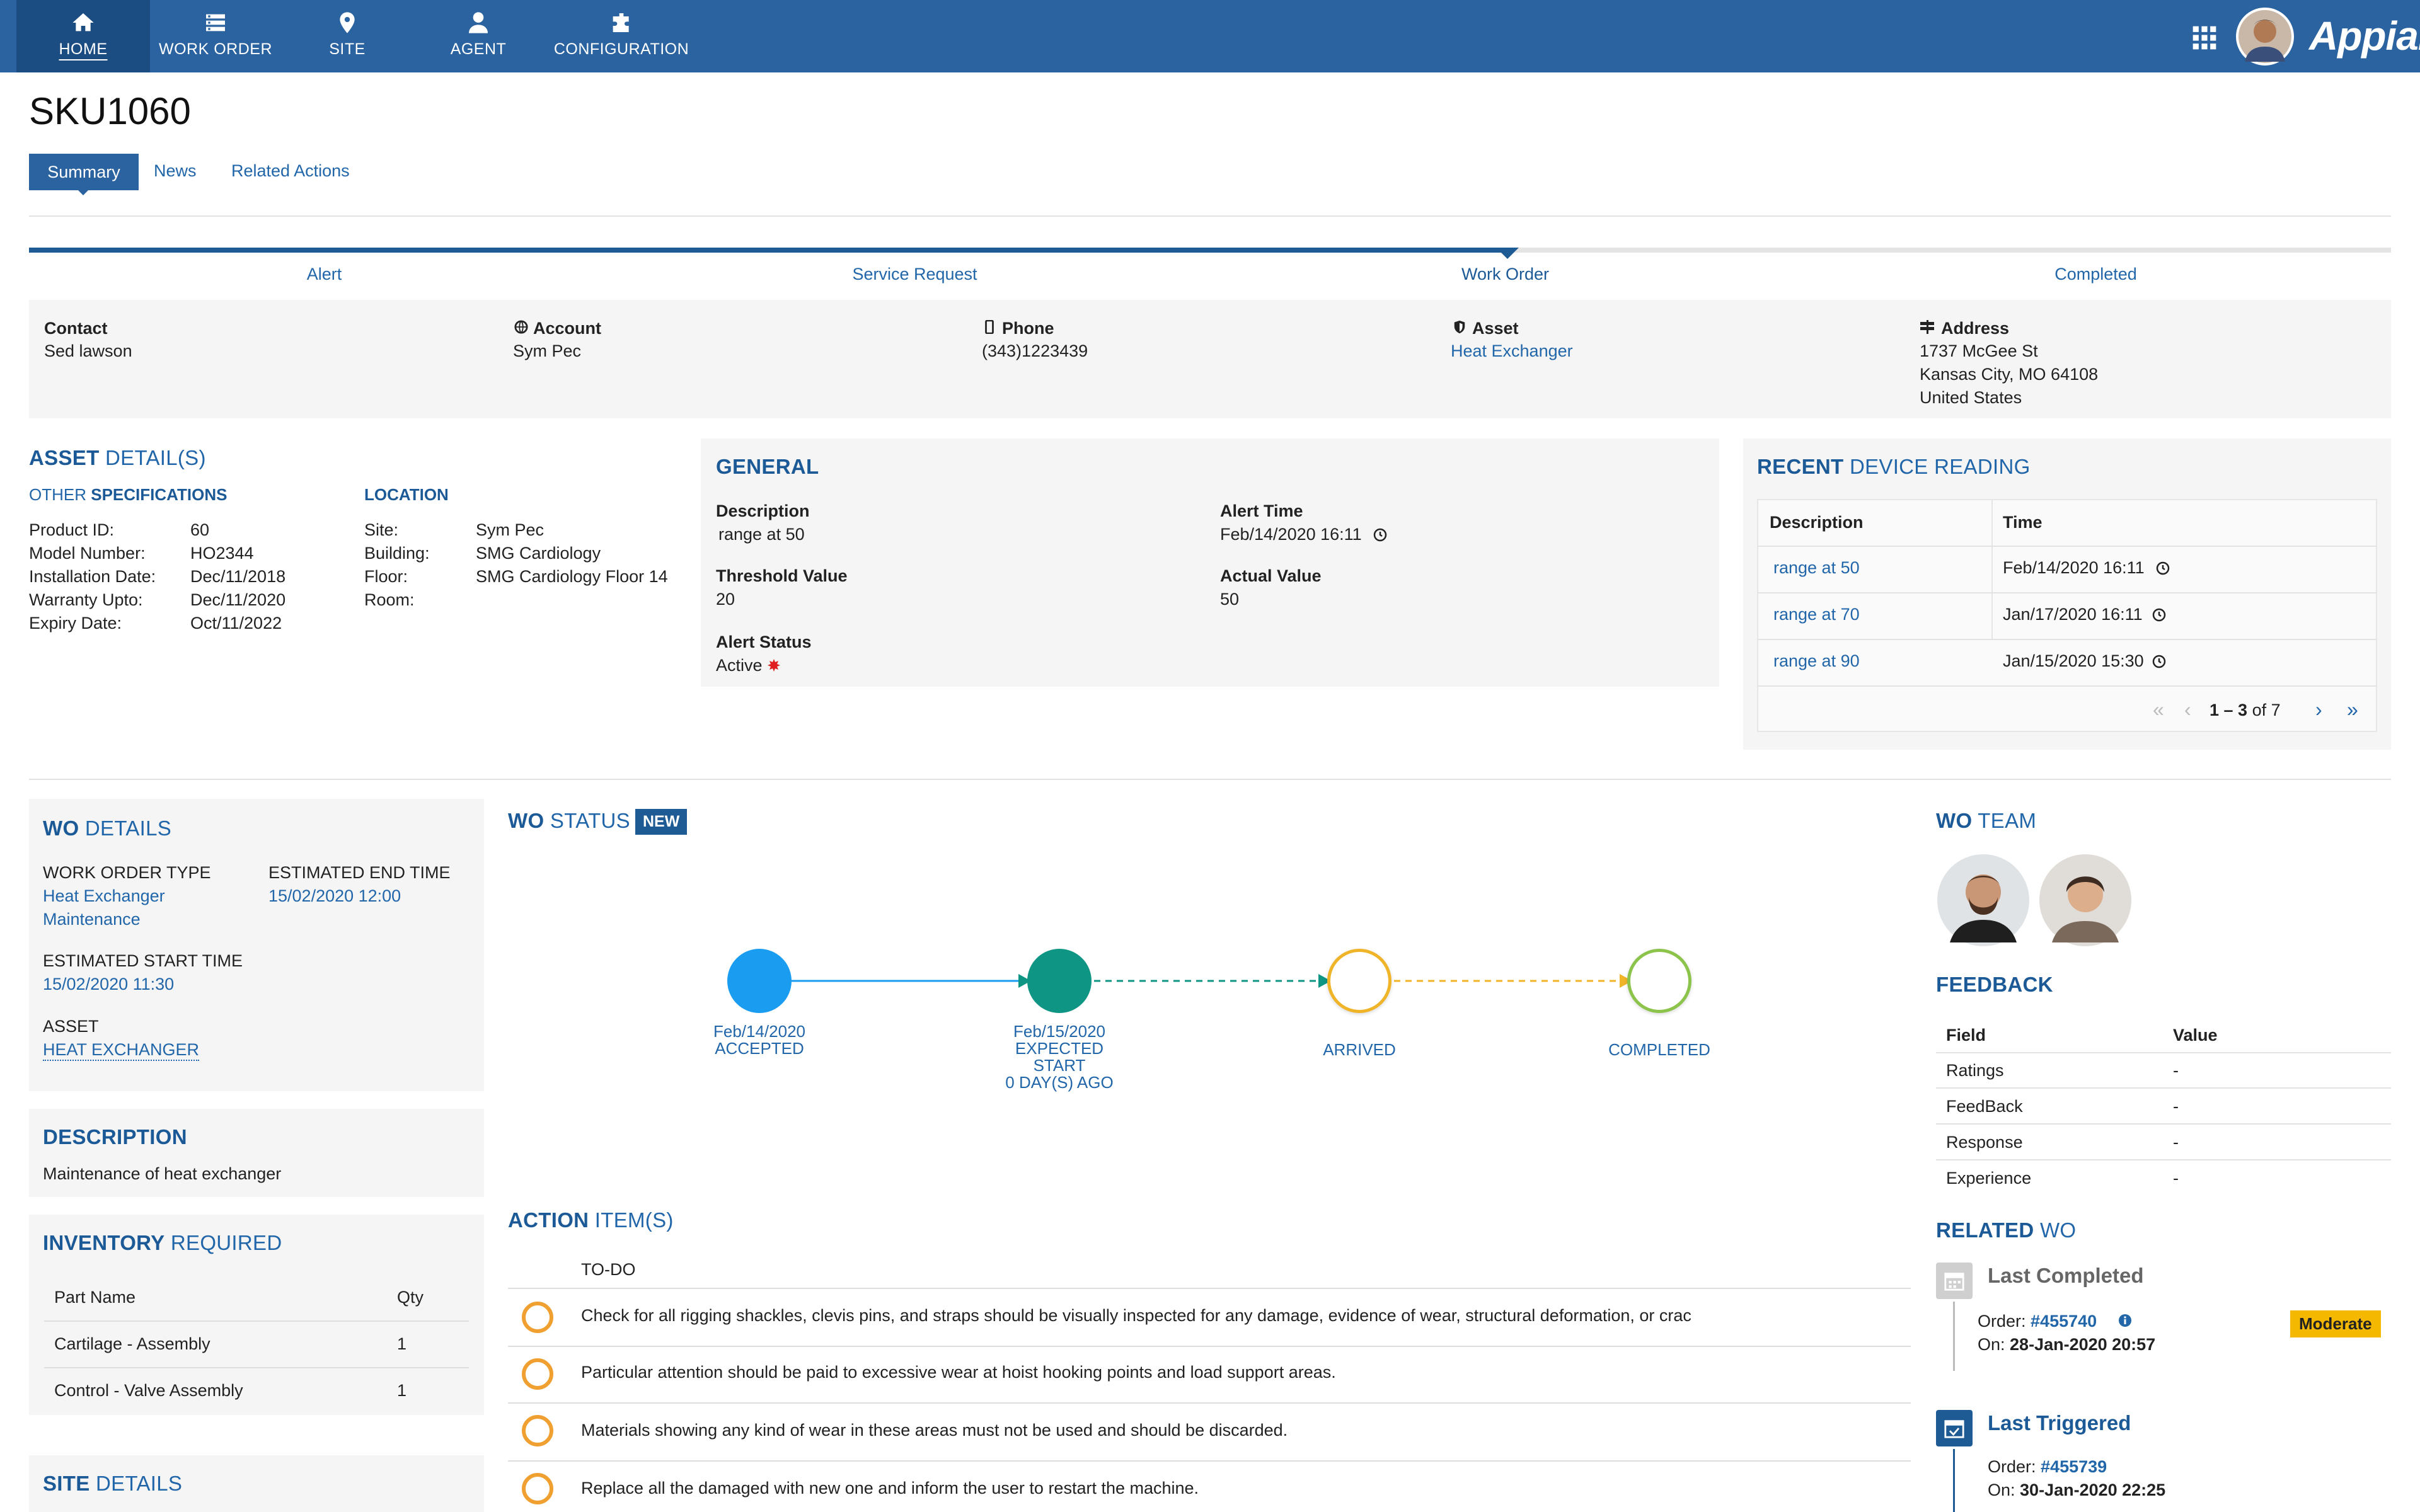 Image resolution: width=2420 pixels, height=1512 pixels. I want to click on step-service-request: Service Request, so click(915, 274).